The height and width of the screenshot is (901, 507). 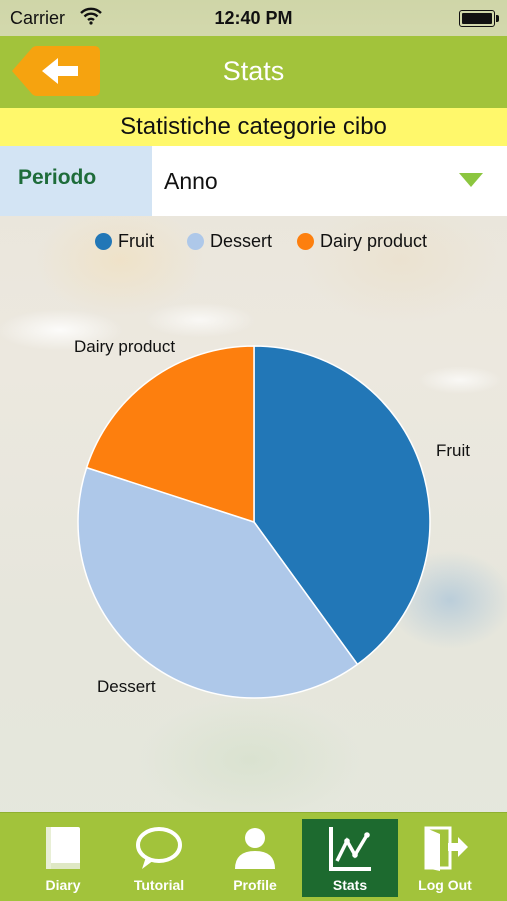 I want to click on legend-label: Fruit, so click(x=136, y=241).